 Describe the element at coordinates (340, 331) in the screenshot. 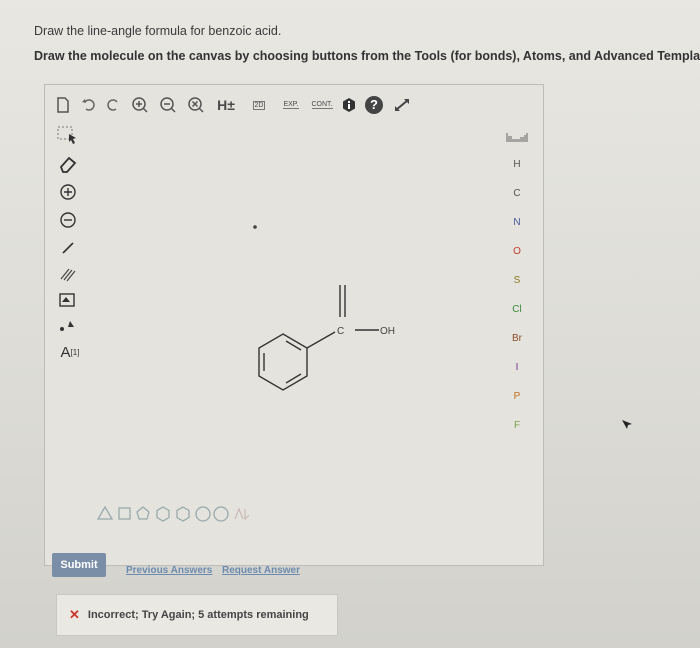

I see `carbon-label: C` at that location.